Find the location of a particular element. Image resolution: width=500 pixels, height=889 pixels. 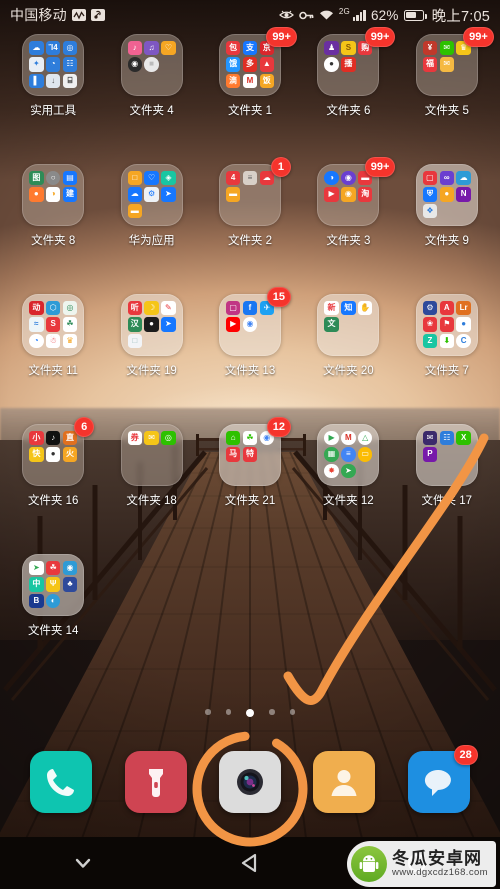

chrome-app: ◉ is located at coordinates (250, 324).